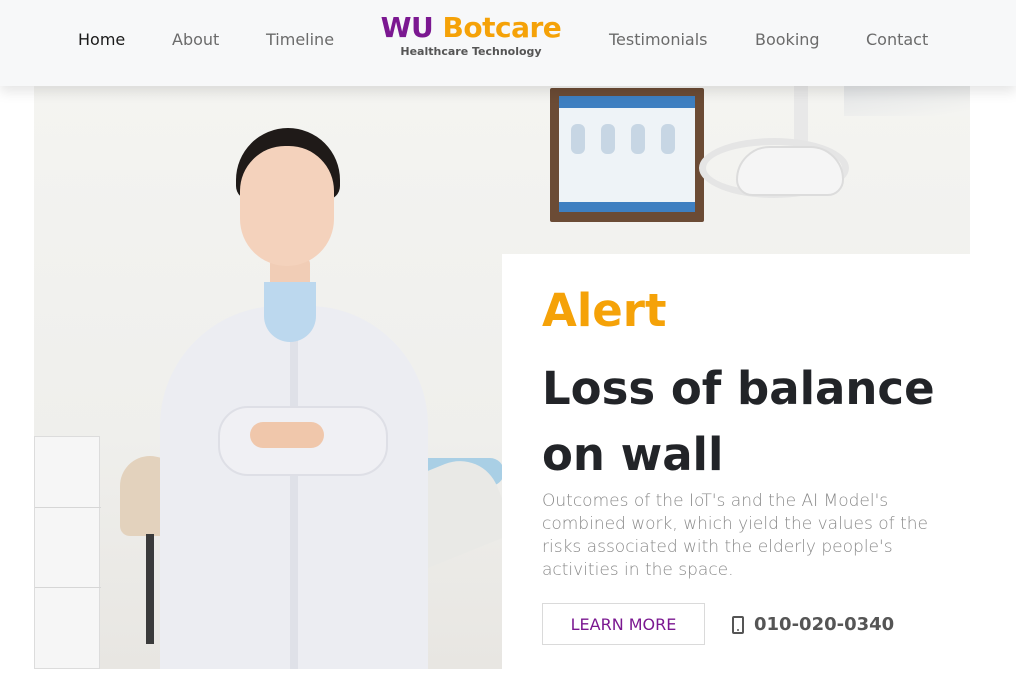 The width and height of the screenshot is (1016, 676). Describe the element at coordinates (471, 51) in the screenshot. I see `brand-subtitle: Healthcare Technology` at that location.